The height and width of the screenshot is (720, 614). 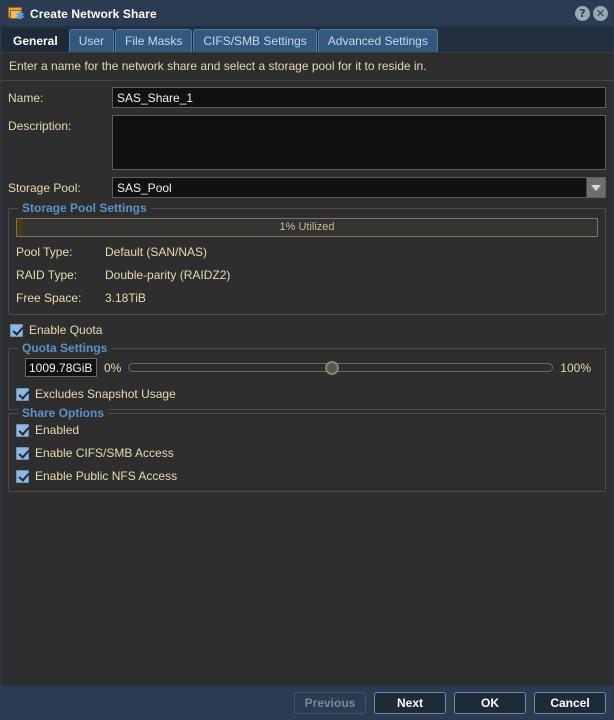 What do you see at coordinates (307, 394) in the screenshot?
I see `excludes-snapshot-usage-checkbox: Excludes Snapshot Usage` at bounding box center [307, 394].